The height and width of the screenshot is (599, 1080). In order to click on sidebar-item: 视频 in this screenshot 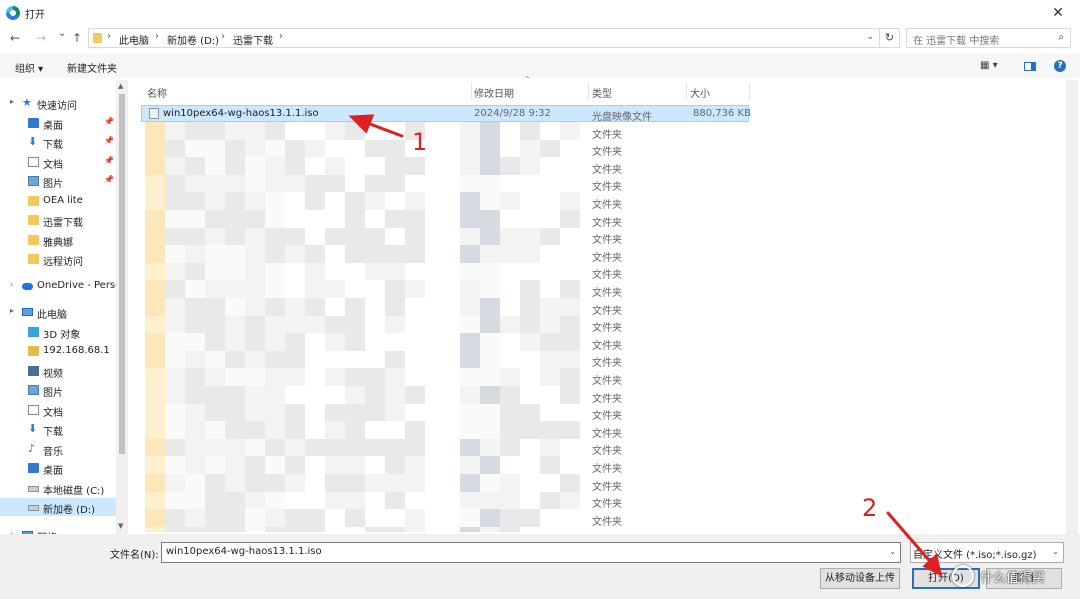, I will do `click(58, 371)`.